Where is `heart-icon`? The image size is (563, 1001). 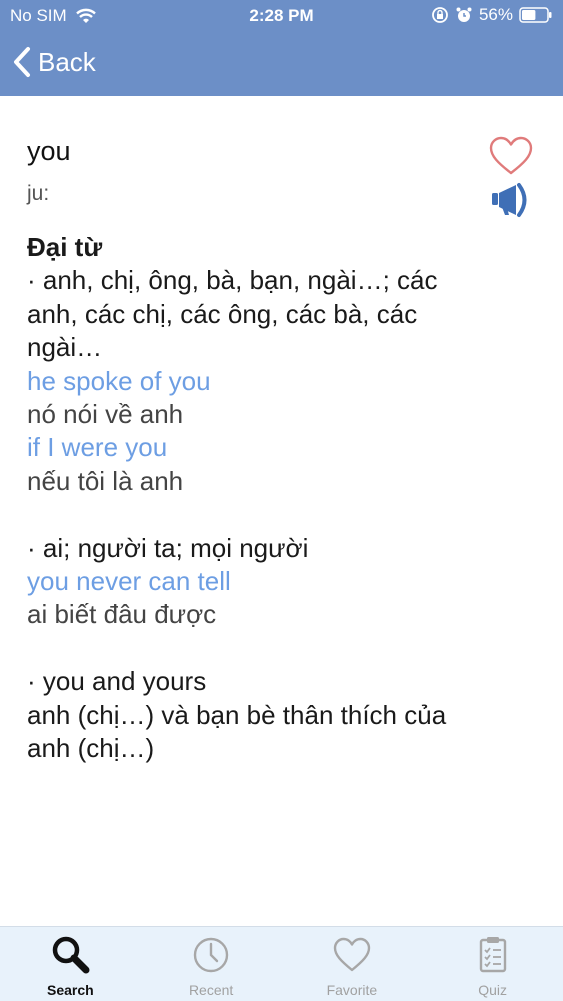 heart-icon is located at coordinates (352, 954).